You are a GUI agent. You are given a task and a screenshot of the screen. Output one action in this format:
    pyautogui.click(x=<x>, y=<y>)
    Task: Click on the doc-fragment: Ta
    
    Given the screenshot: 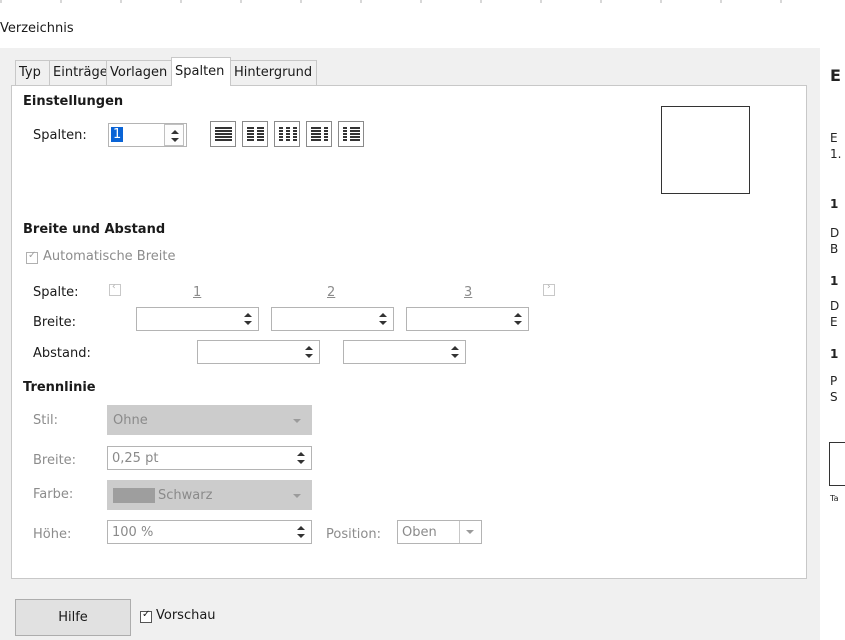 What is the action you would take?
    pyautogui.click(x=834, y=498)
    